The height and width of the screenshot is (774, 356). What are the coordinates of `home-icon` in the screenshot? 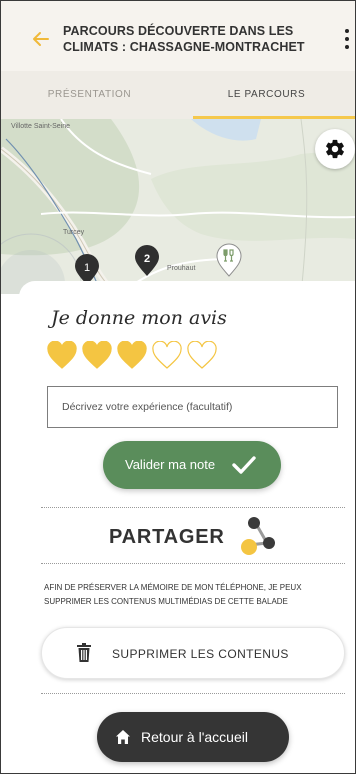 It's located at (123, 737).